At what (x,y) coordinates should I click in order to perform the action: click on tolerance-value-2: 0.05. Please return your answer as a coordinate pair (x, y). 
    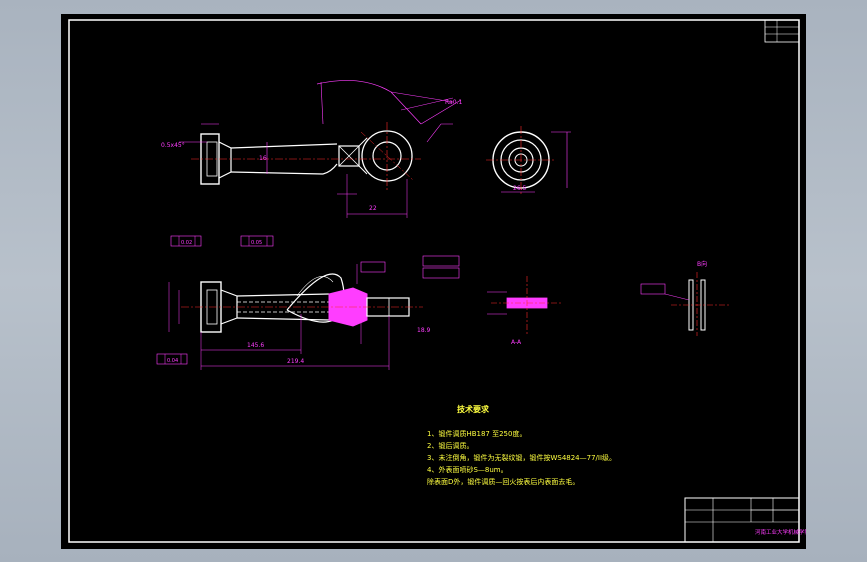
    Looking at the image, I should click on (256, 243).